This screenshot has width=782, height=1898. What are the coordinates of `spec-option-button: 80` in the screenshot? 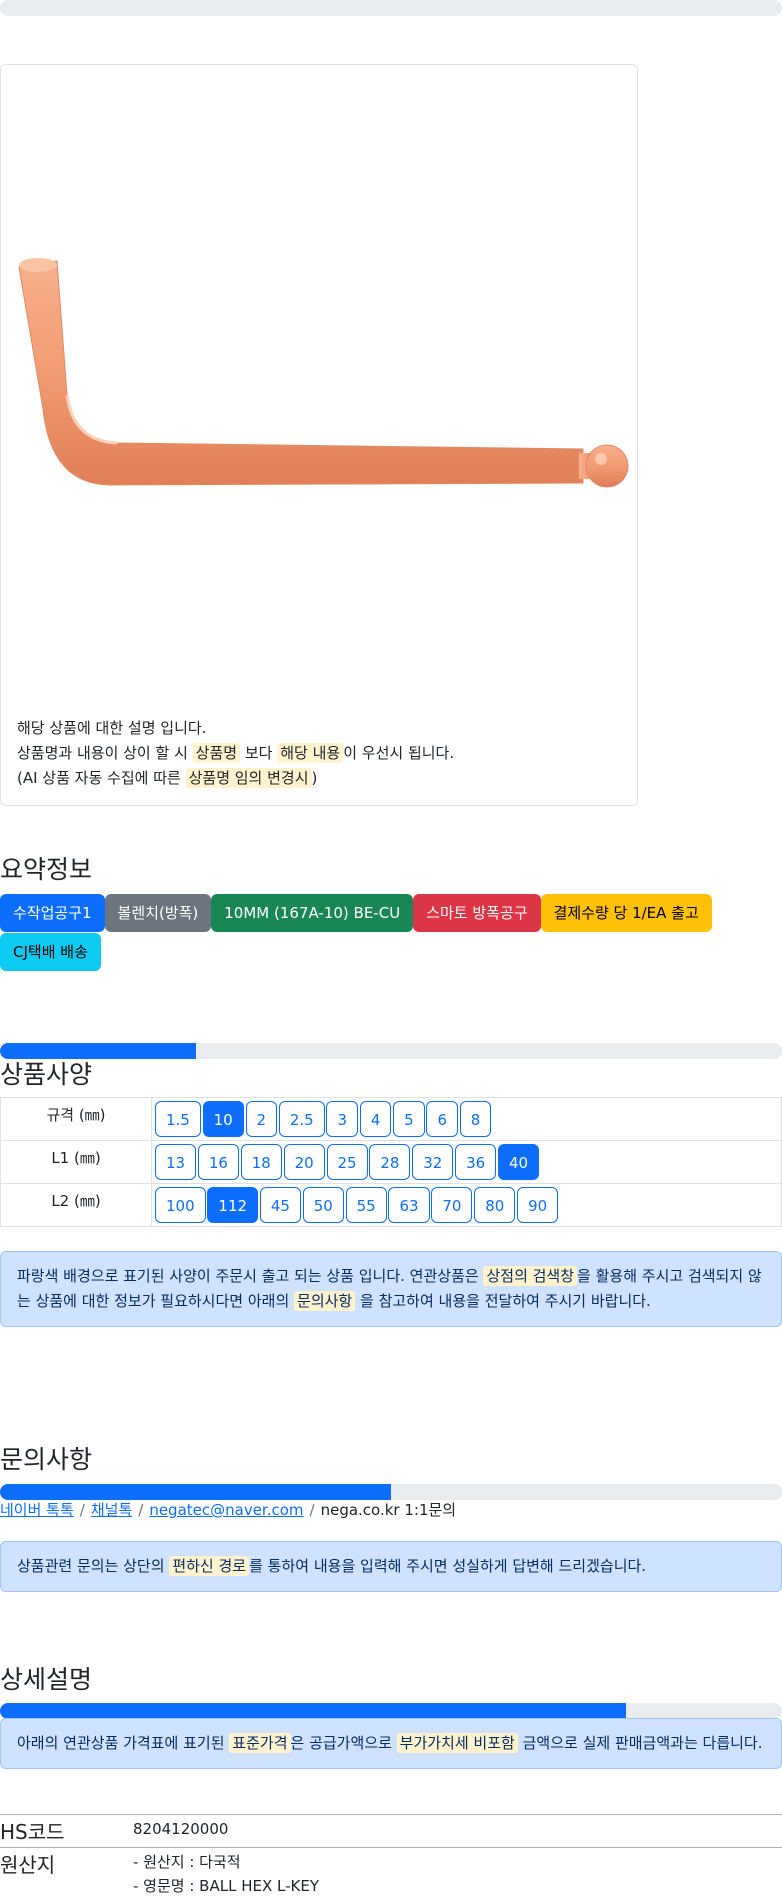 It's located at (495, 1205).